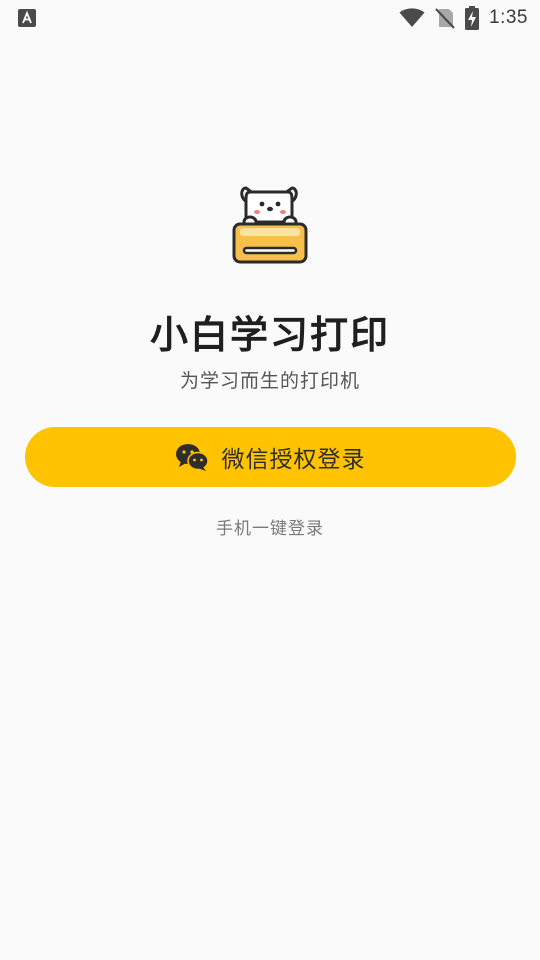 The image size is (540, 960). What do you see at coordinates (269, 381) in the screenshot?
I see `app-subtitle: 为学习而生的打印机` at bounding box center [269, 381].